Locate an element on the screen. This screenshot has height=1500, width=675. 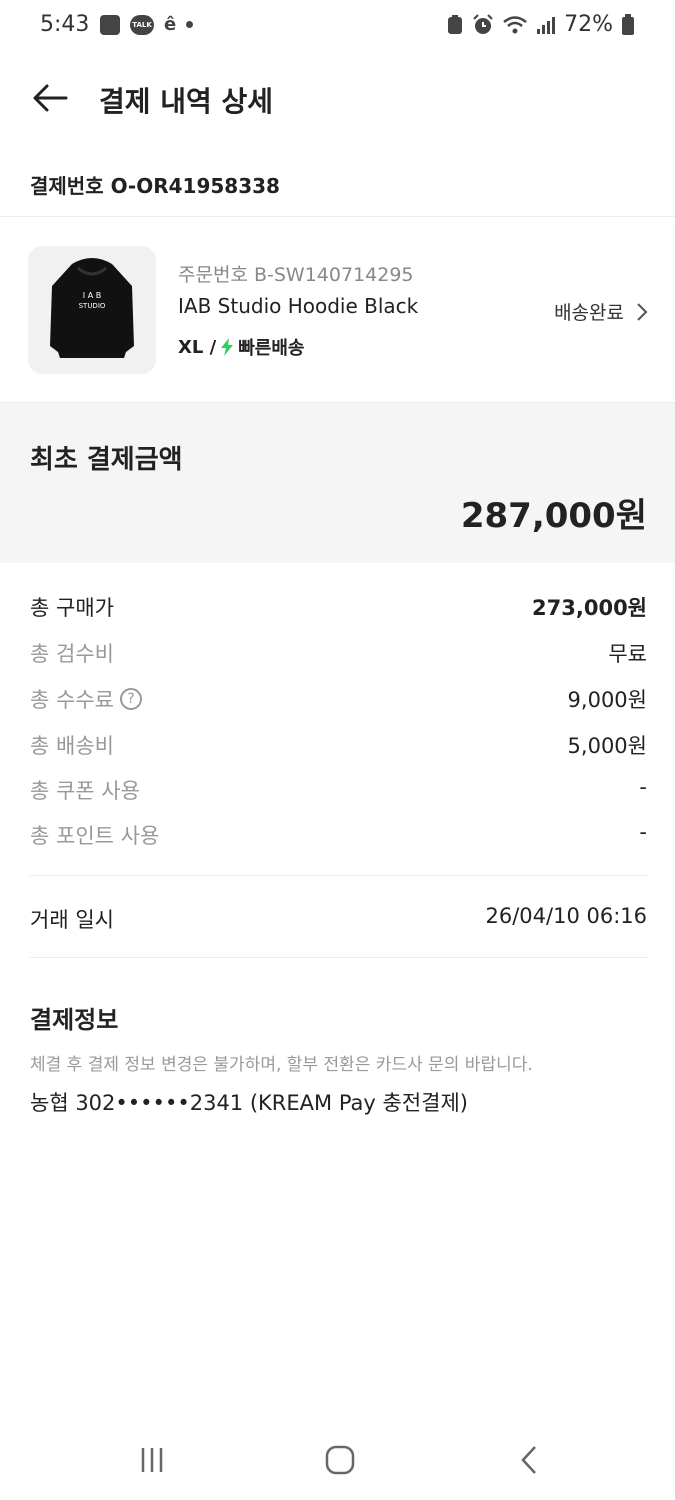
product-thumbnail: I A B STUDIO is located at coordinates (92, 310).